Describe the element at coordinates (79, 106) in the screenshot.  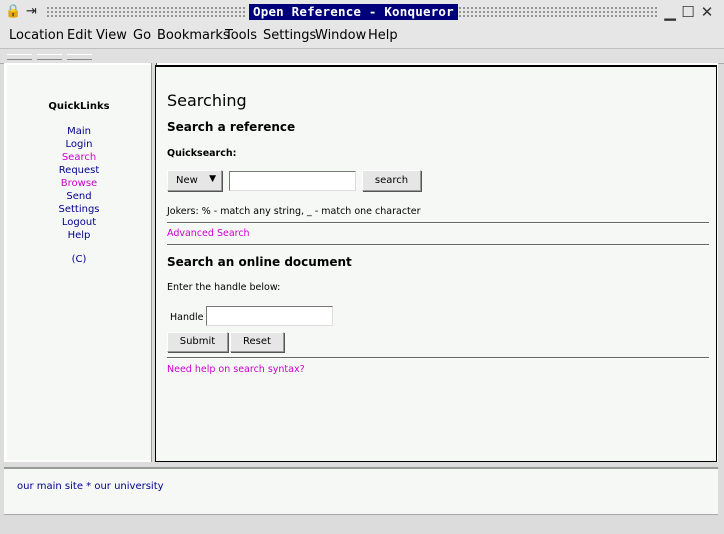
I see `quicklinks-title: QuickLinks` at that location.